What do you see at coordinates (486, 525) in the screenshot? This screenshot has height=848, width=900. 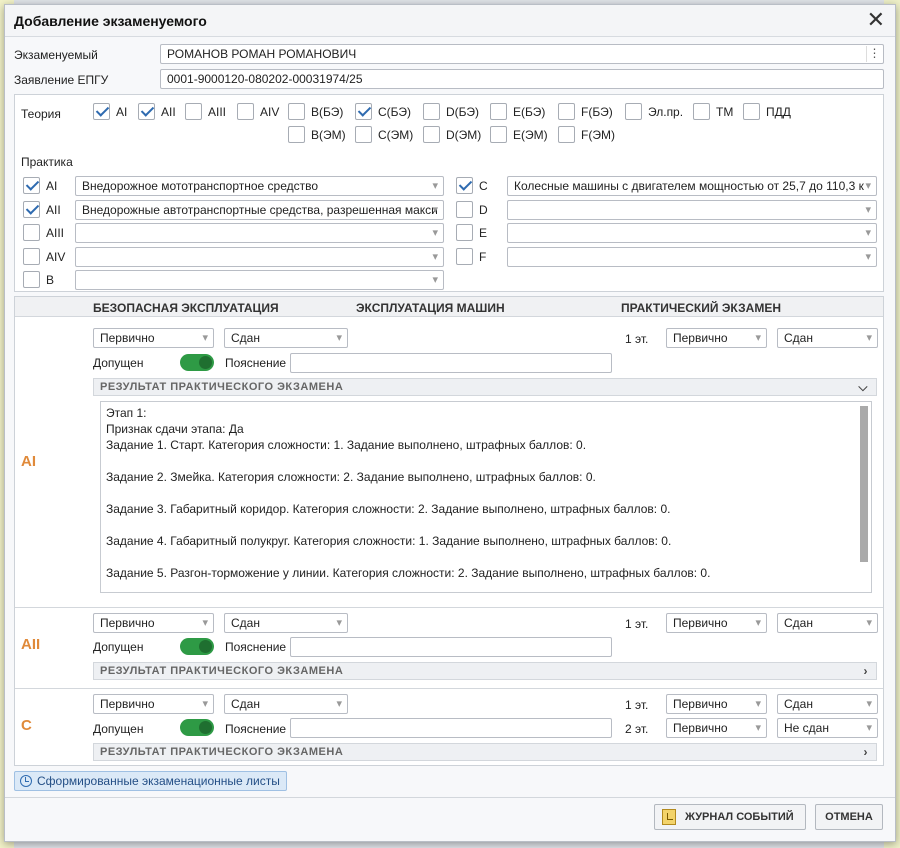 I see `result-line` at bounding box center [486, 525].